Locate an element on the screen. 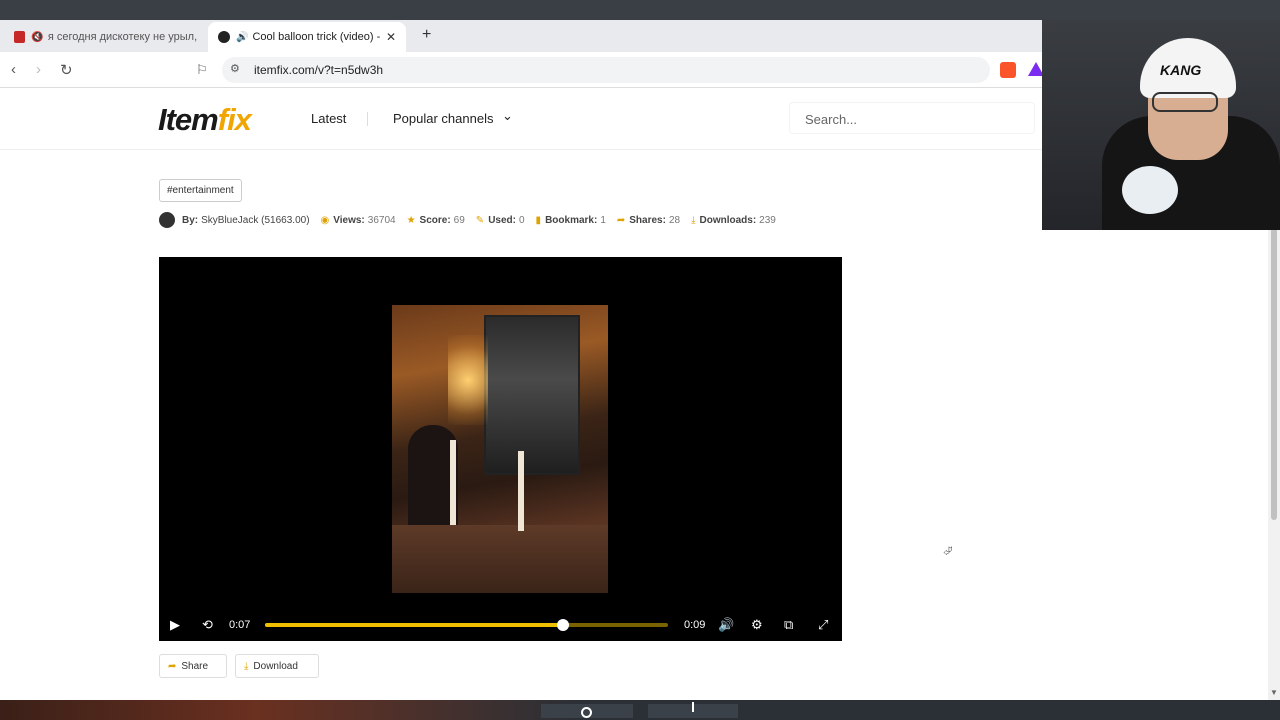 The height and width of the screenshot is (720, 1280). picture-in-picture-icon: ⧉ is located at coordinates (788, 625).